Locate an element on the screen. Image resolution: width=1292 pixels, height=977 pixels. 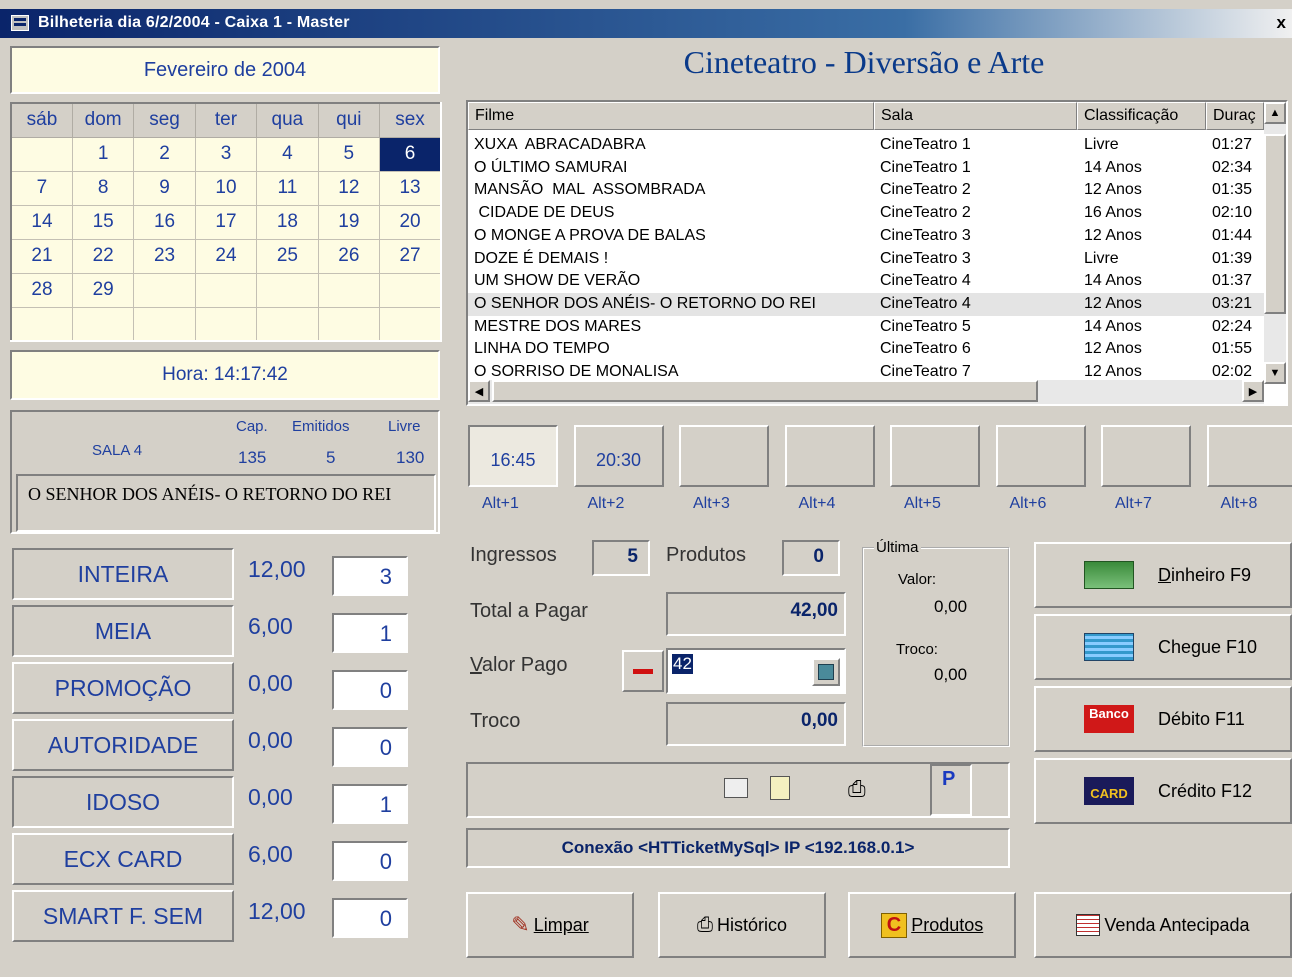
history-button: ⎙ Histórico is located at coordinates (742, 925).